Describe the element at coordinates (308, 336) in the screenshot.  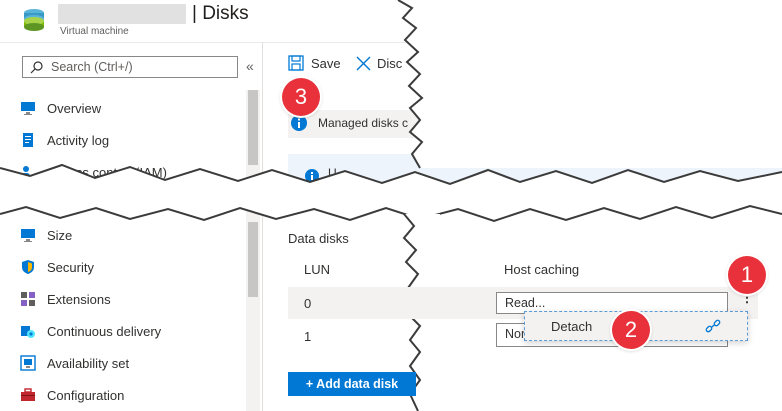
I see `lun-cell: 1` at that location.